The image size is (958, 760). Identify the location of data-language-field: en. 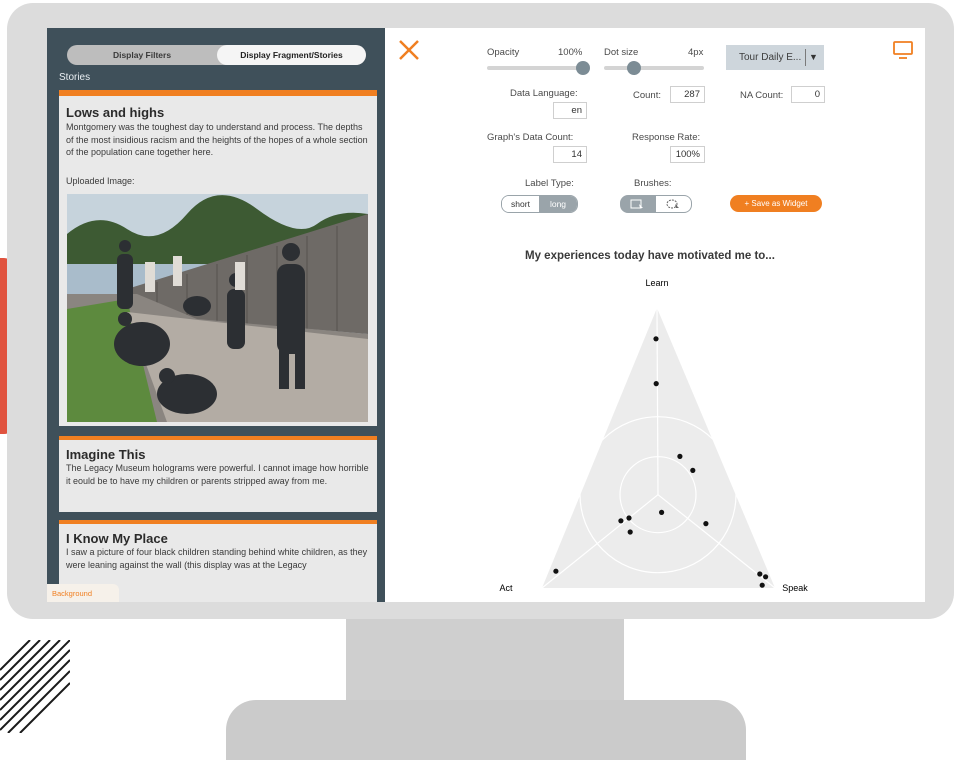
(570, 110).